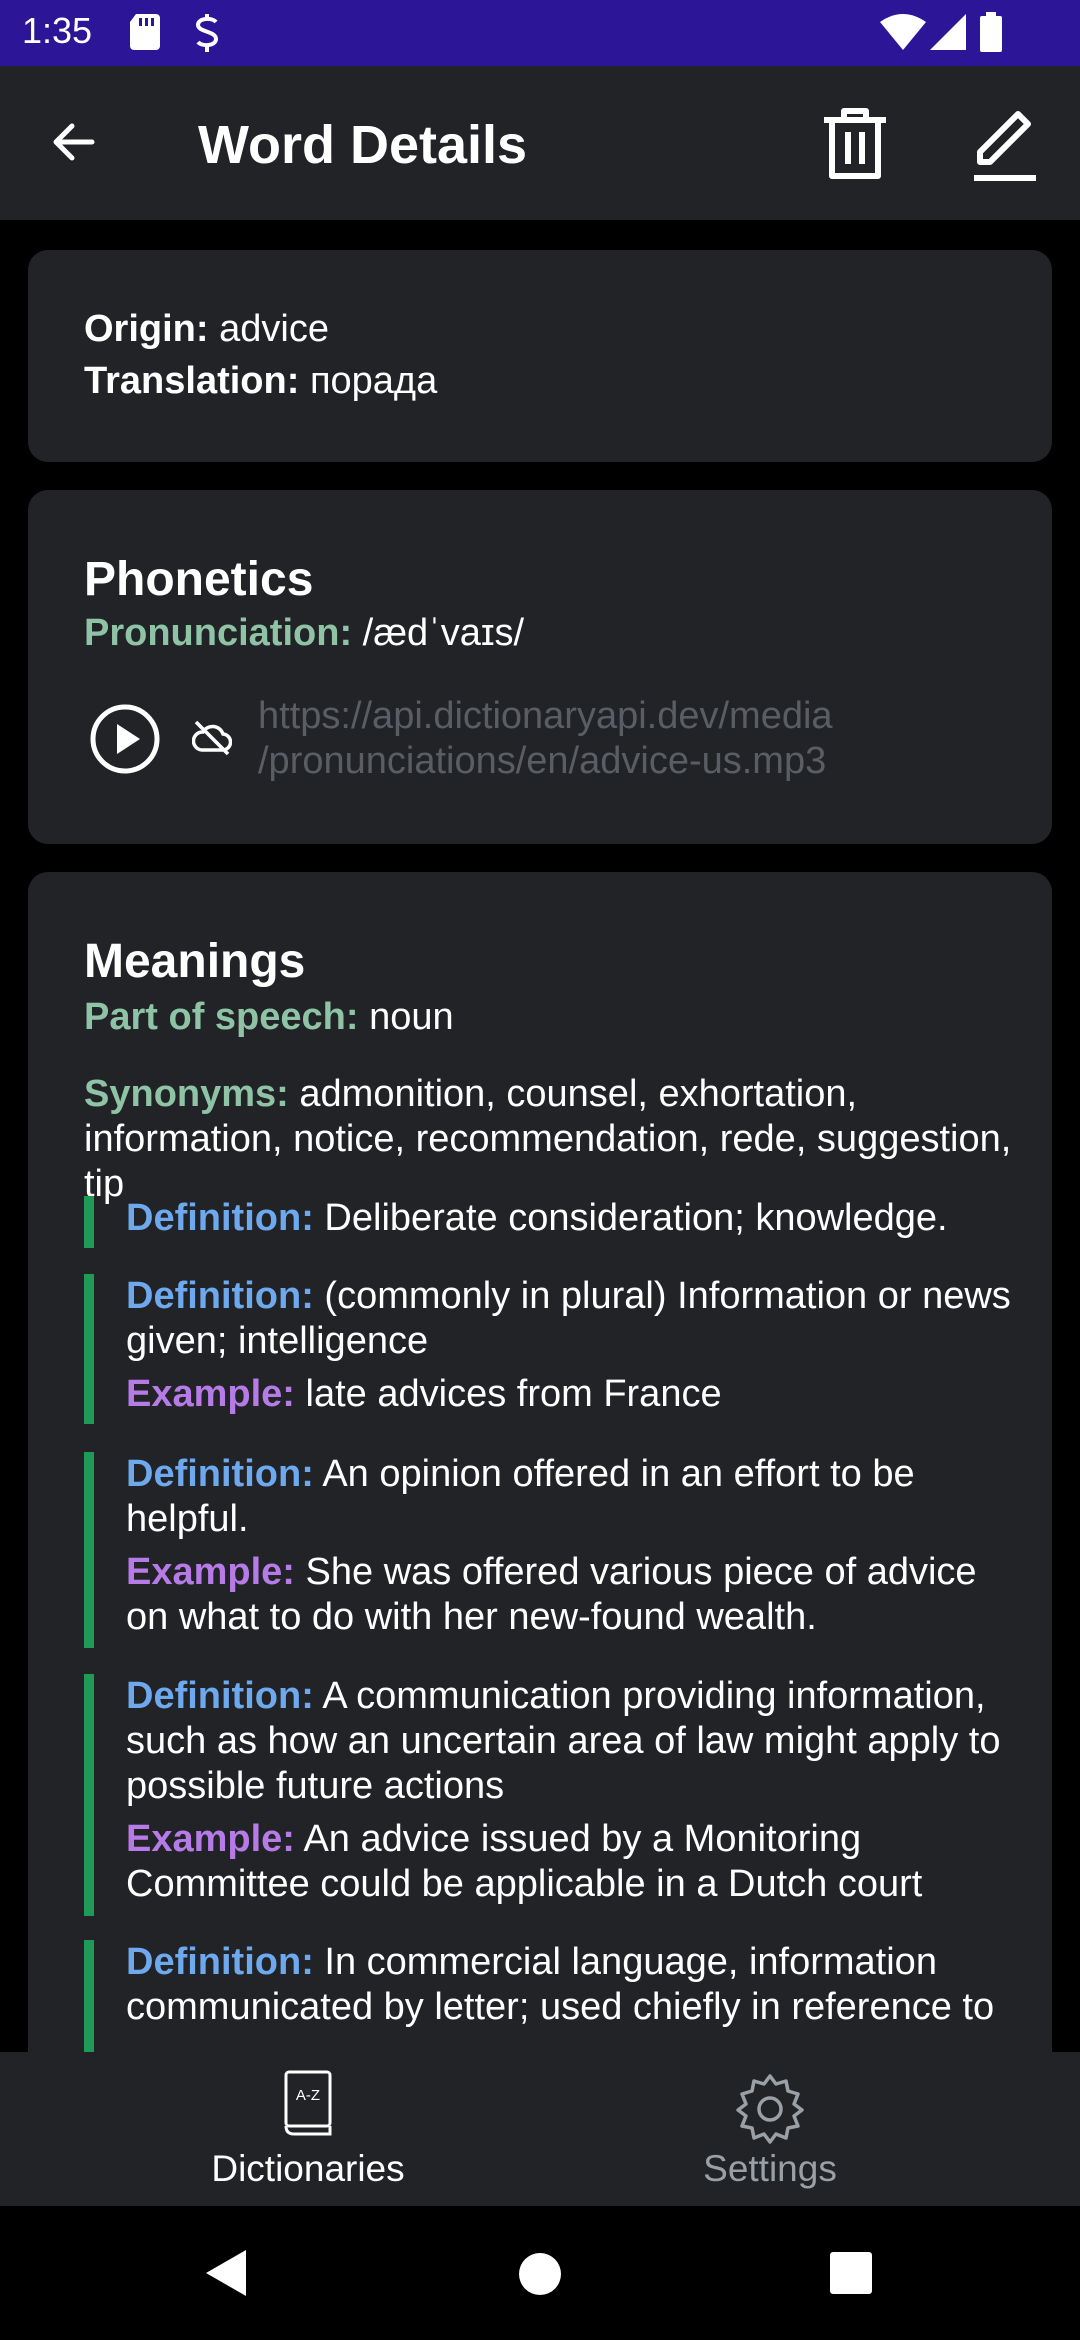 The height and width of the screenshot is (2340, 1080). I want to click on origin-card: Origin: advice Translation: порада, so click(540, 356).